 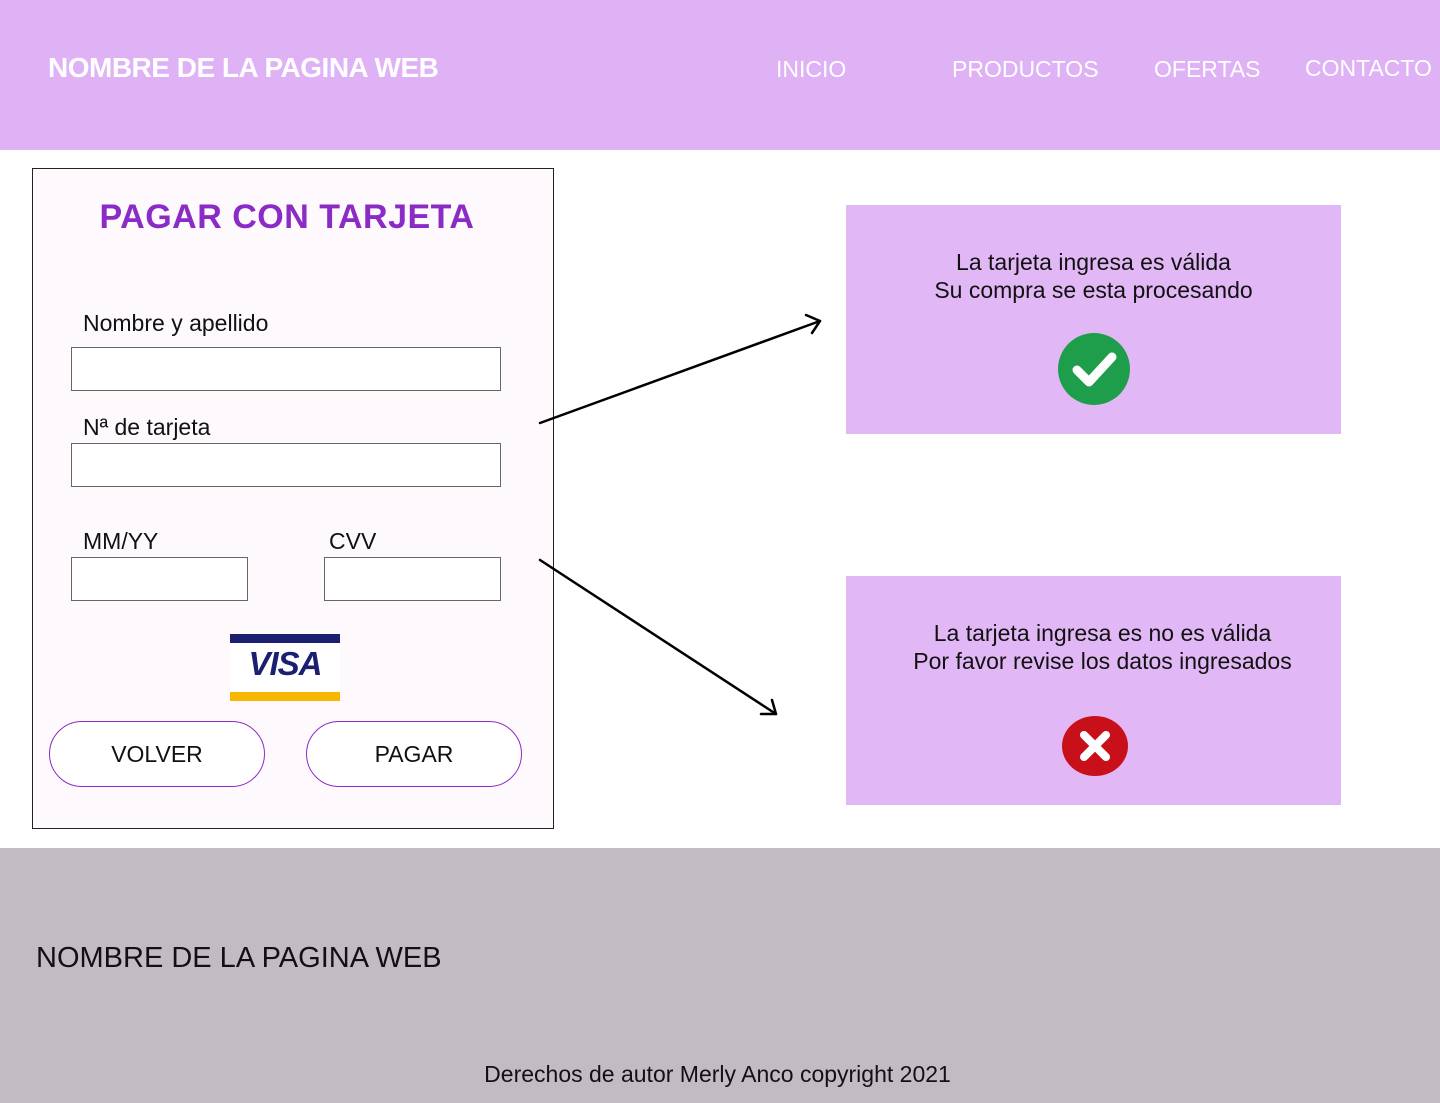 What do you see at coordinates (1095, 746) in the screenshot?
I see `x-circle-icon` at bounding box center [1095, 746].